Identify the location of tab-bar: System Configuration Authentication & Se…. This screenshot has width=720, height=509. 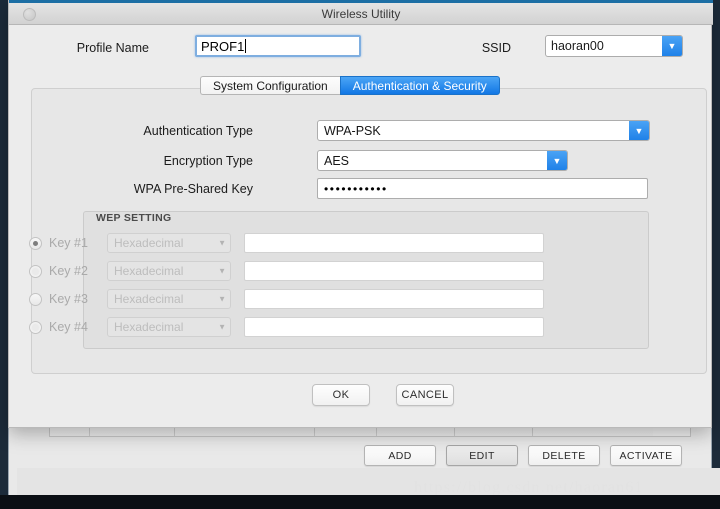
(350, 85).